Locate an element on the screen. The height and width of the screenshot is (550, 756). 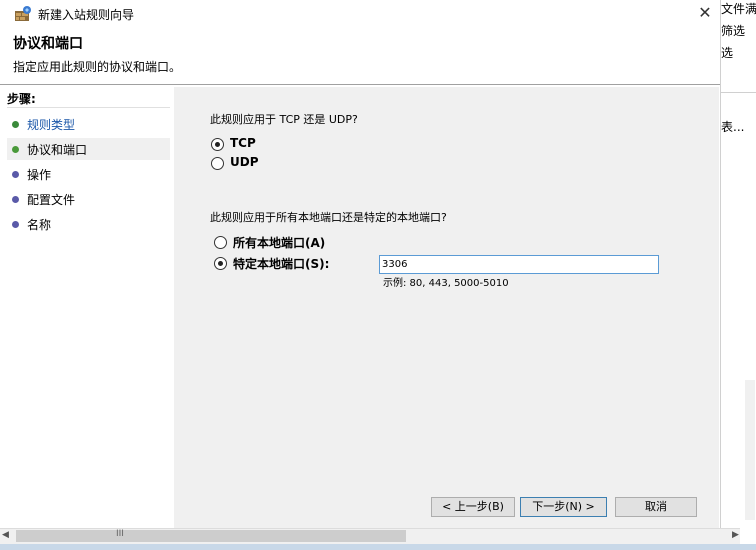
scroll-left-arrow-icon: ◀ is located at coordinates (5, 535).